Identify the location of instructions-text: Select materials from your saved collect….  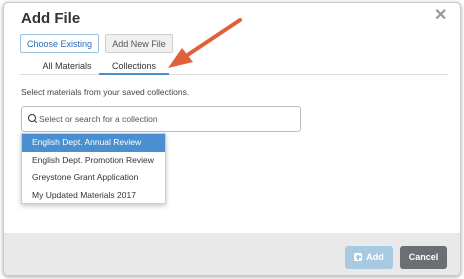
(105, 92).